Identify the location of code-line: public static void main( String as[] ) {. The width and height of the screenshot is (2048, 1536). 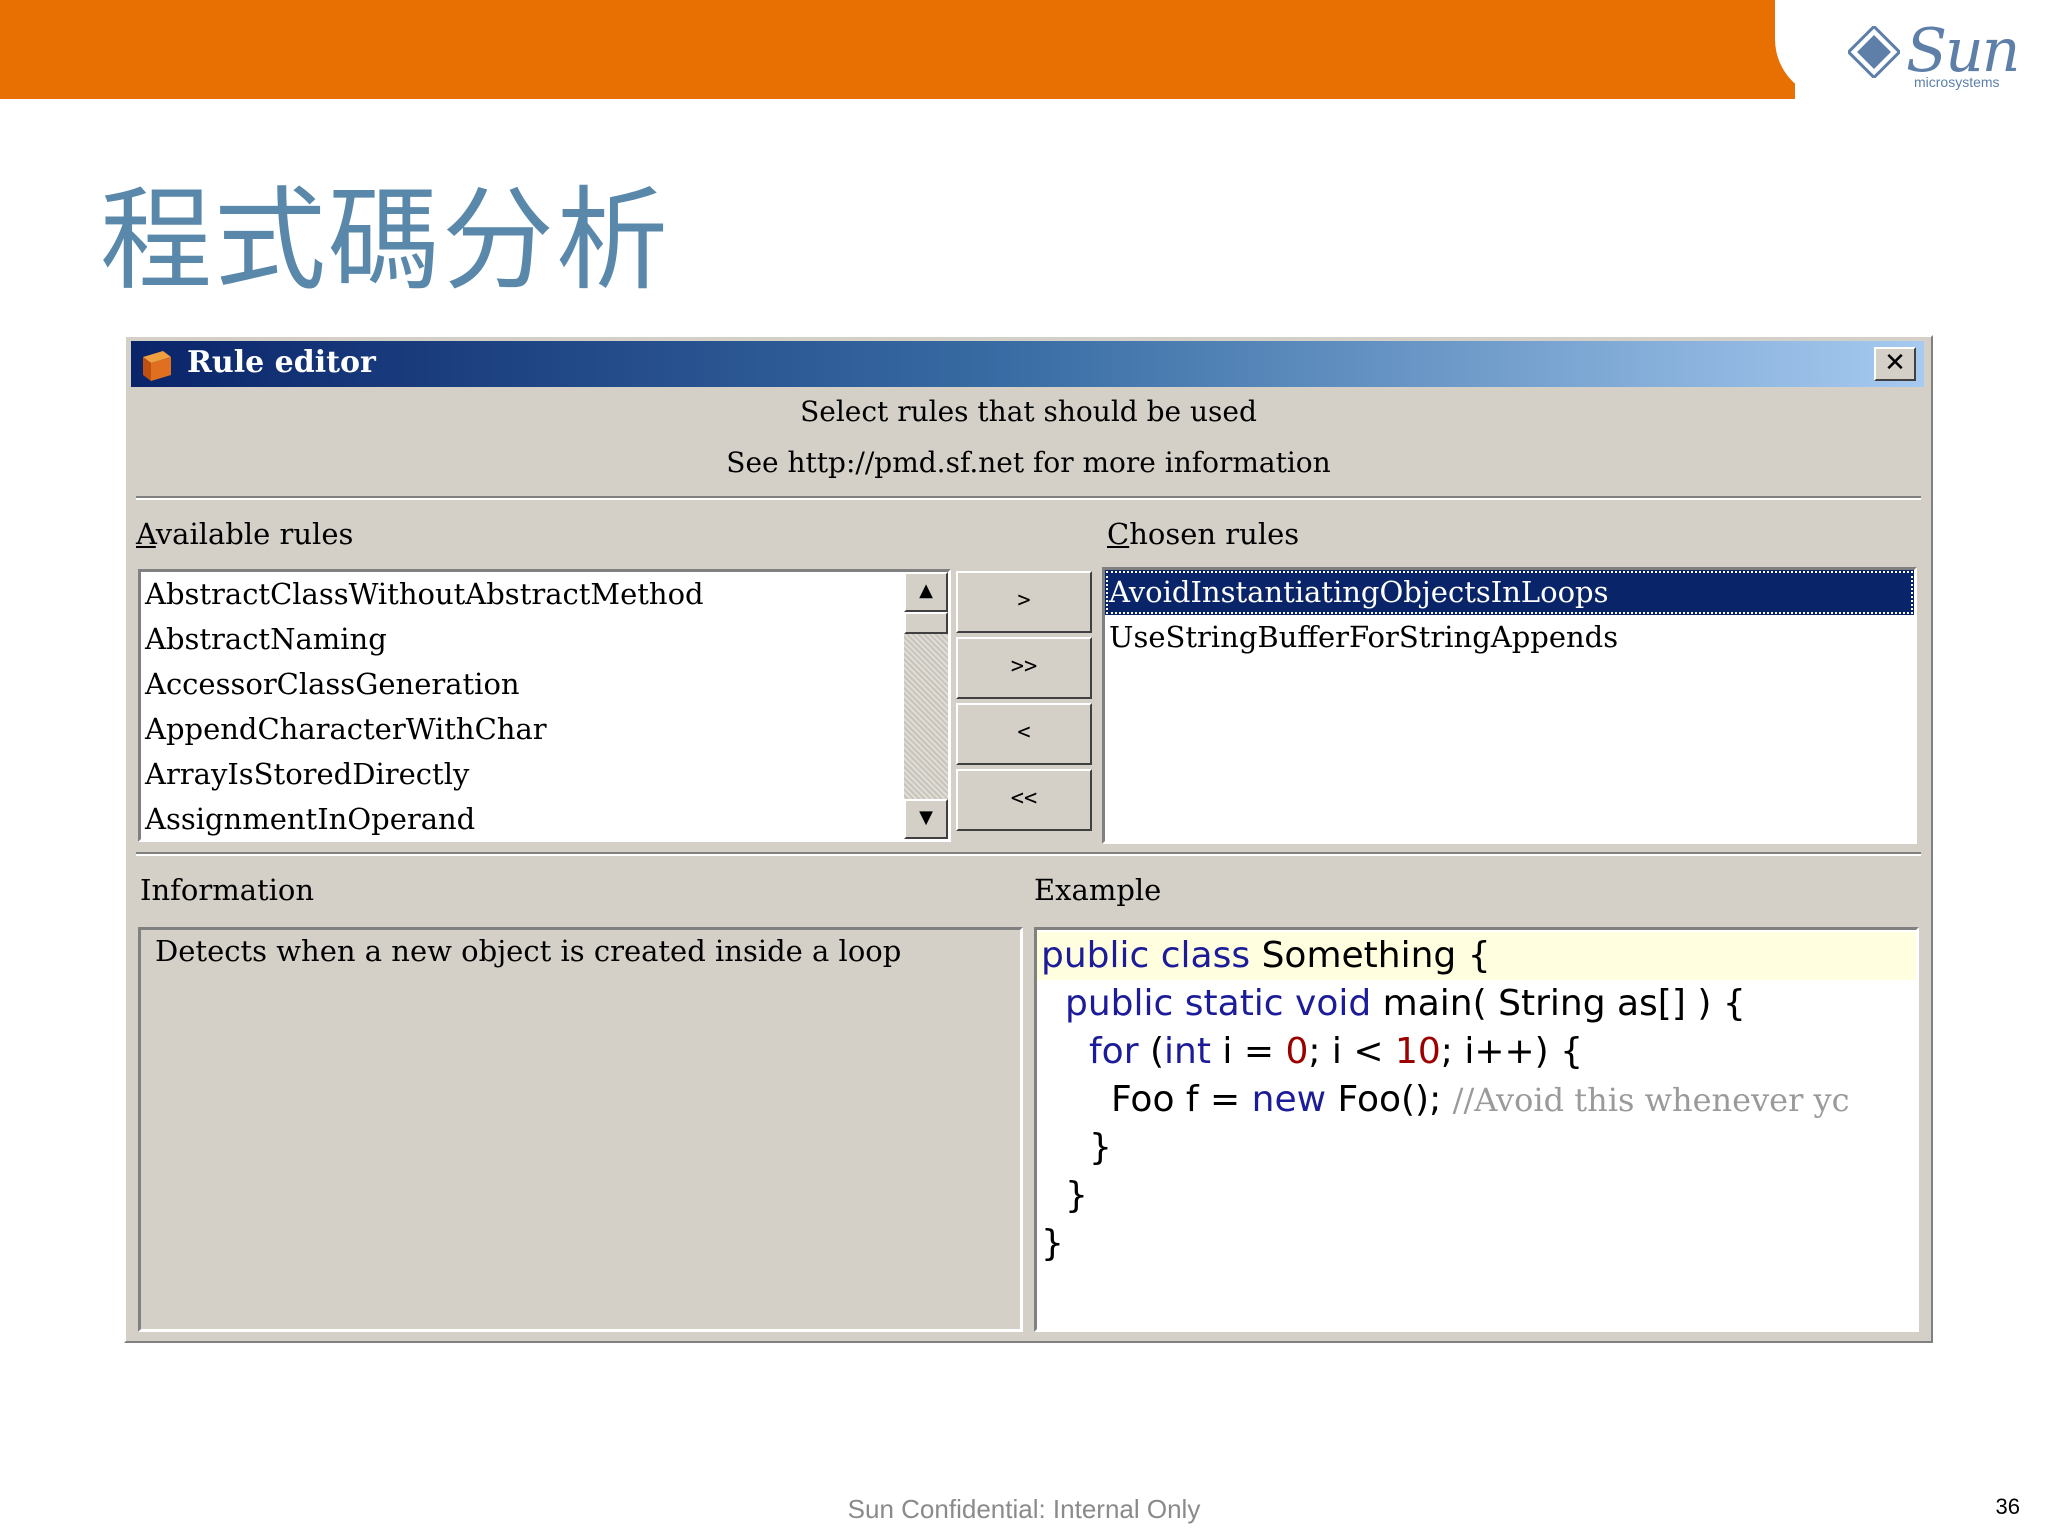
(1405, 1003).